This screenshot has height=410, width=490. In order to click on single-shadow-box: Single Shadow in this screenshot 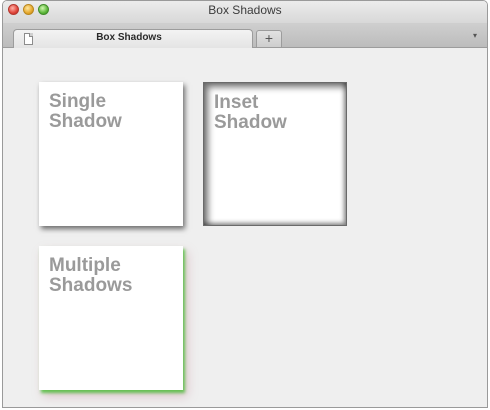, I will do `click(111, 154)`.